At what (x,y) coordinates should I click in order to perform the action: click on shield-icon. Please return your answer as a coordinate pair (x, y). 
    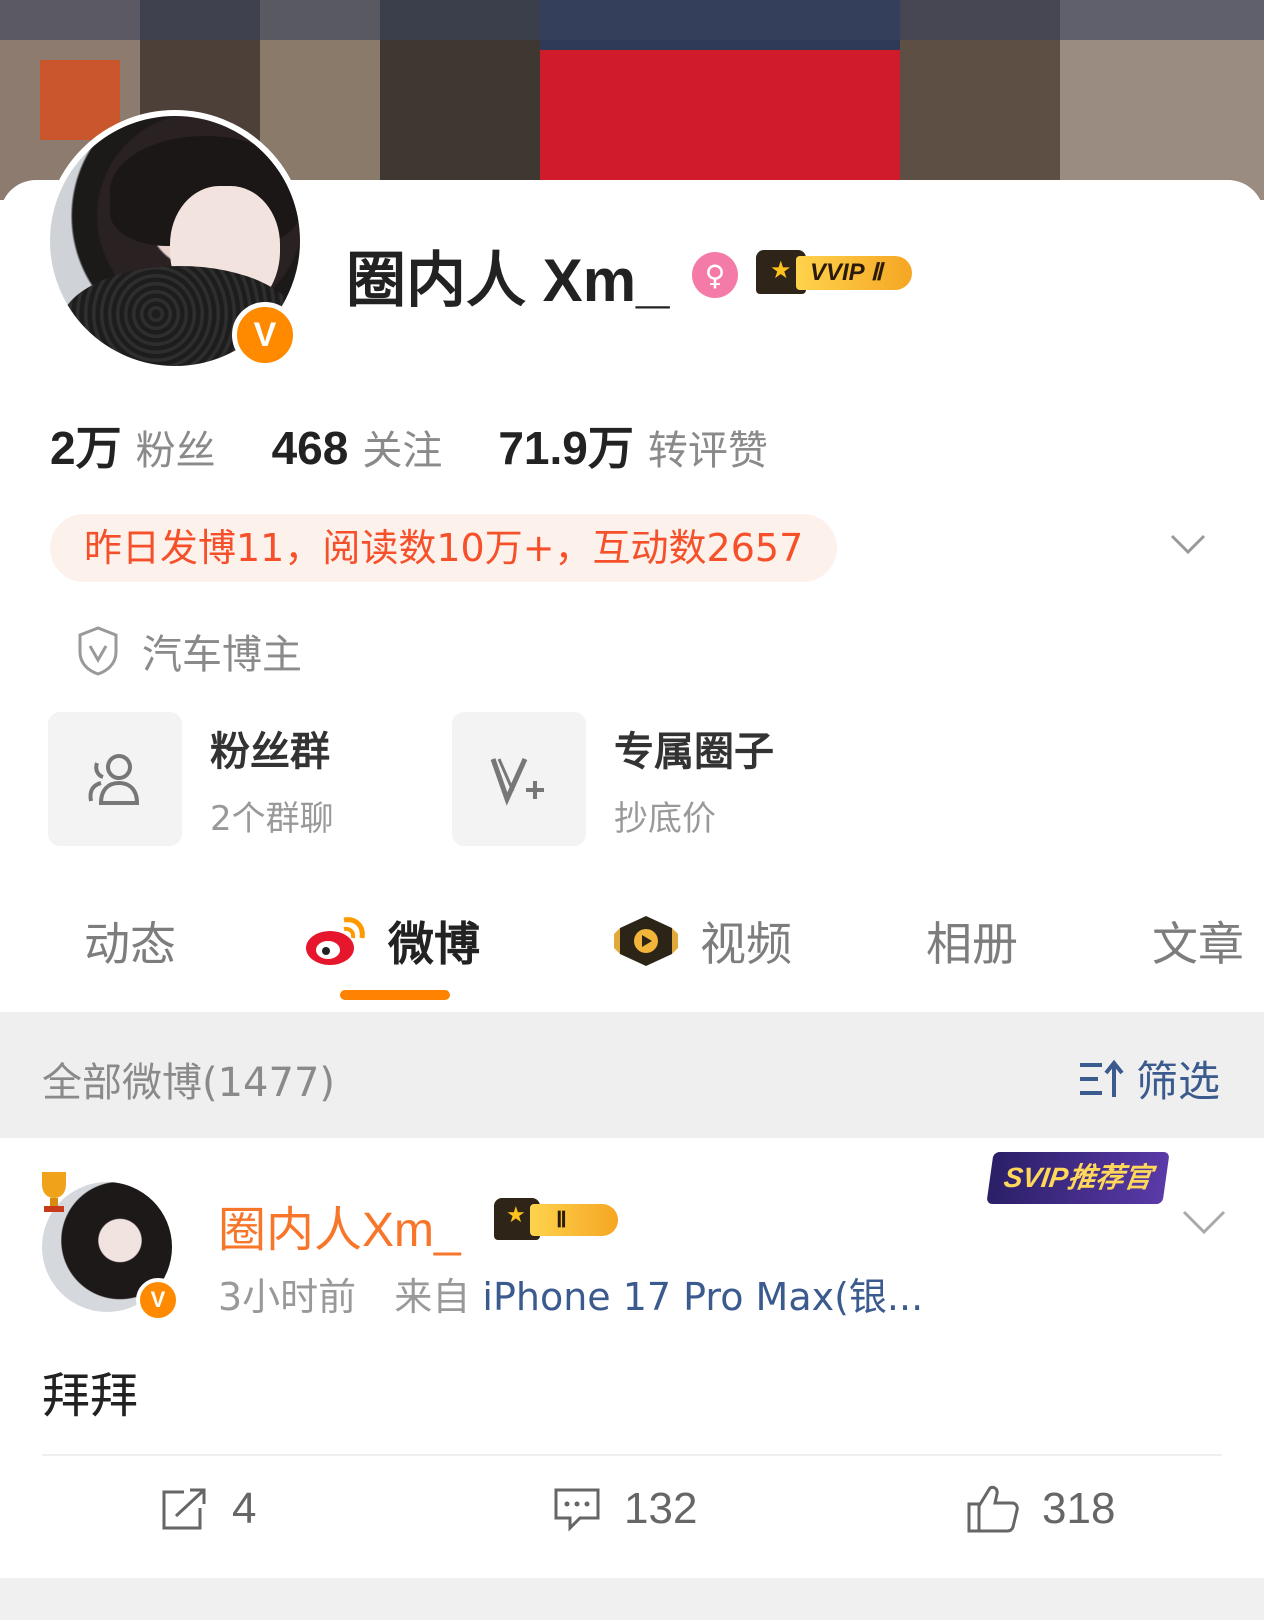
    Looking at the image, I should click on (98, 651).